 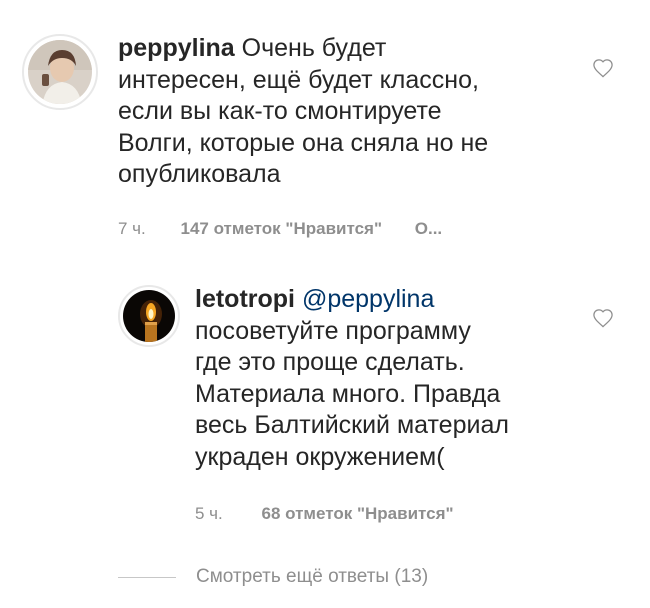 What do you see at coordinates (176, 48) in the screenshot?
I see `username: peppylina` at bounding box center [176, 48].